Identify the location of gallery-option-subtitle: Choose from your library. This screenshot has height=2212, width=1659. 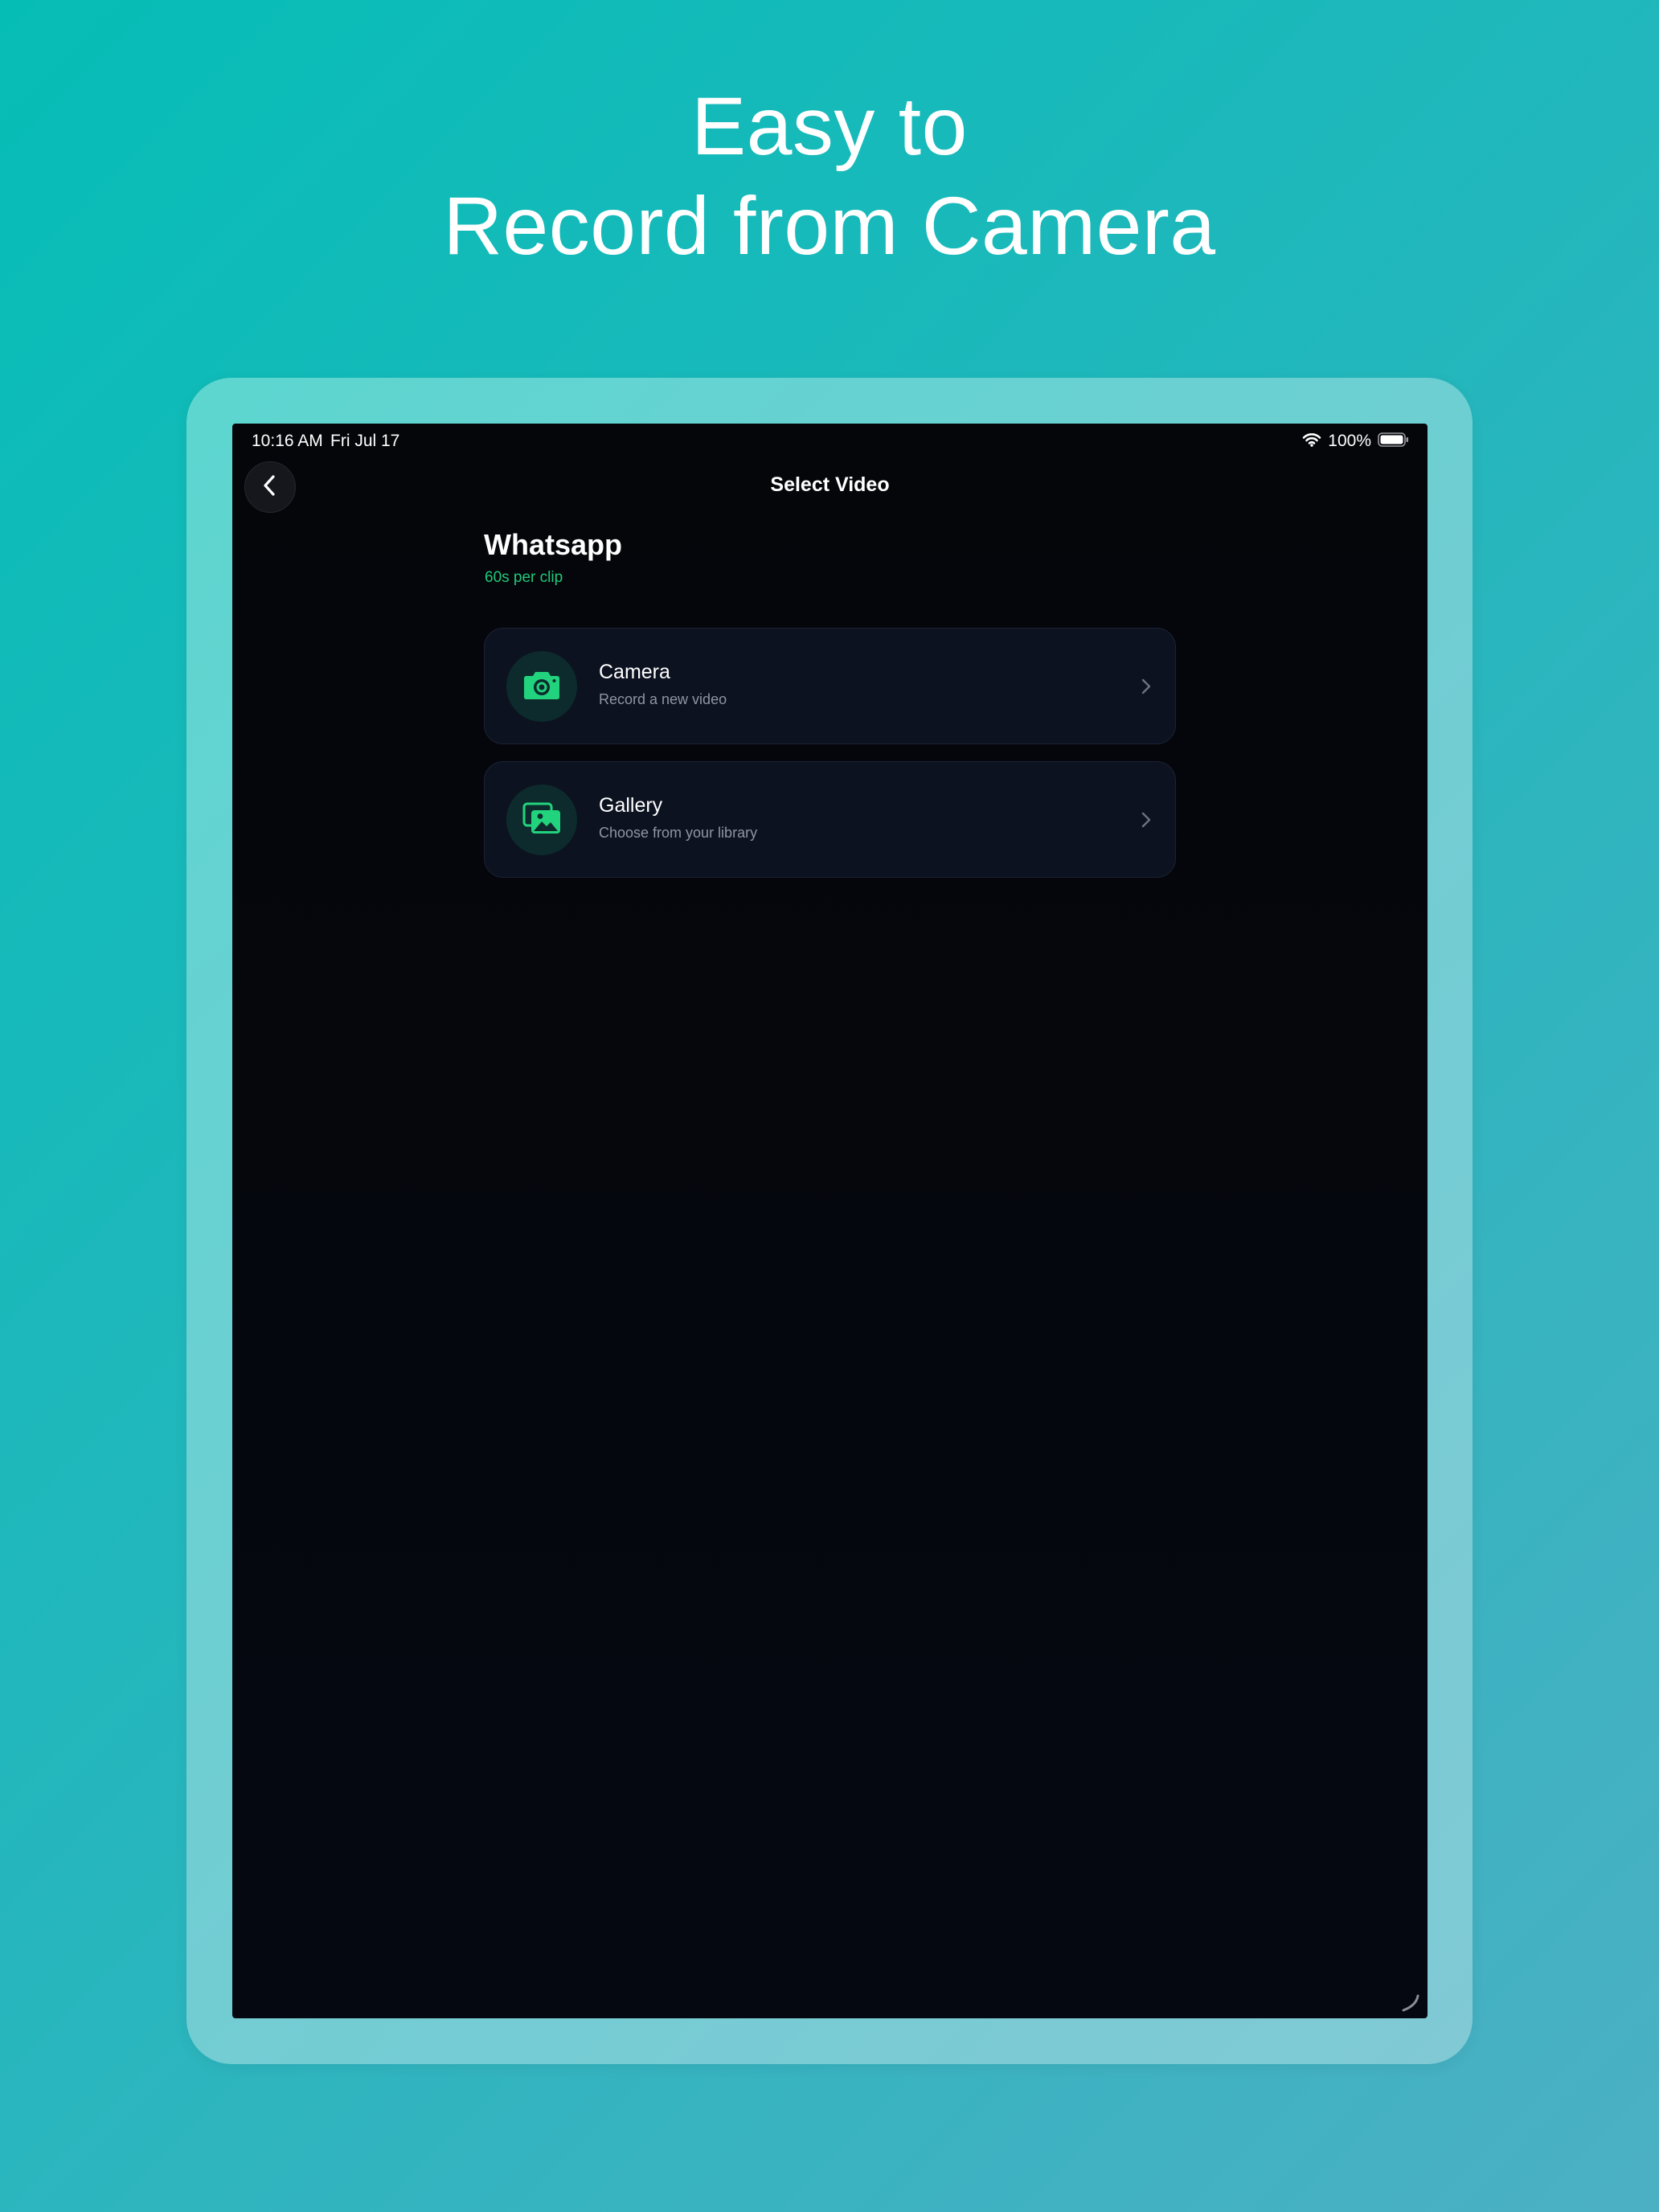
(678, 833).